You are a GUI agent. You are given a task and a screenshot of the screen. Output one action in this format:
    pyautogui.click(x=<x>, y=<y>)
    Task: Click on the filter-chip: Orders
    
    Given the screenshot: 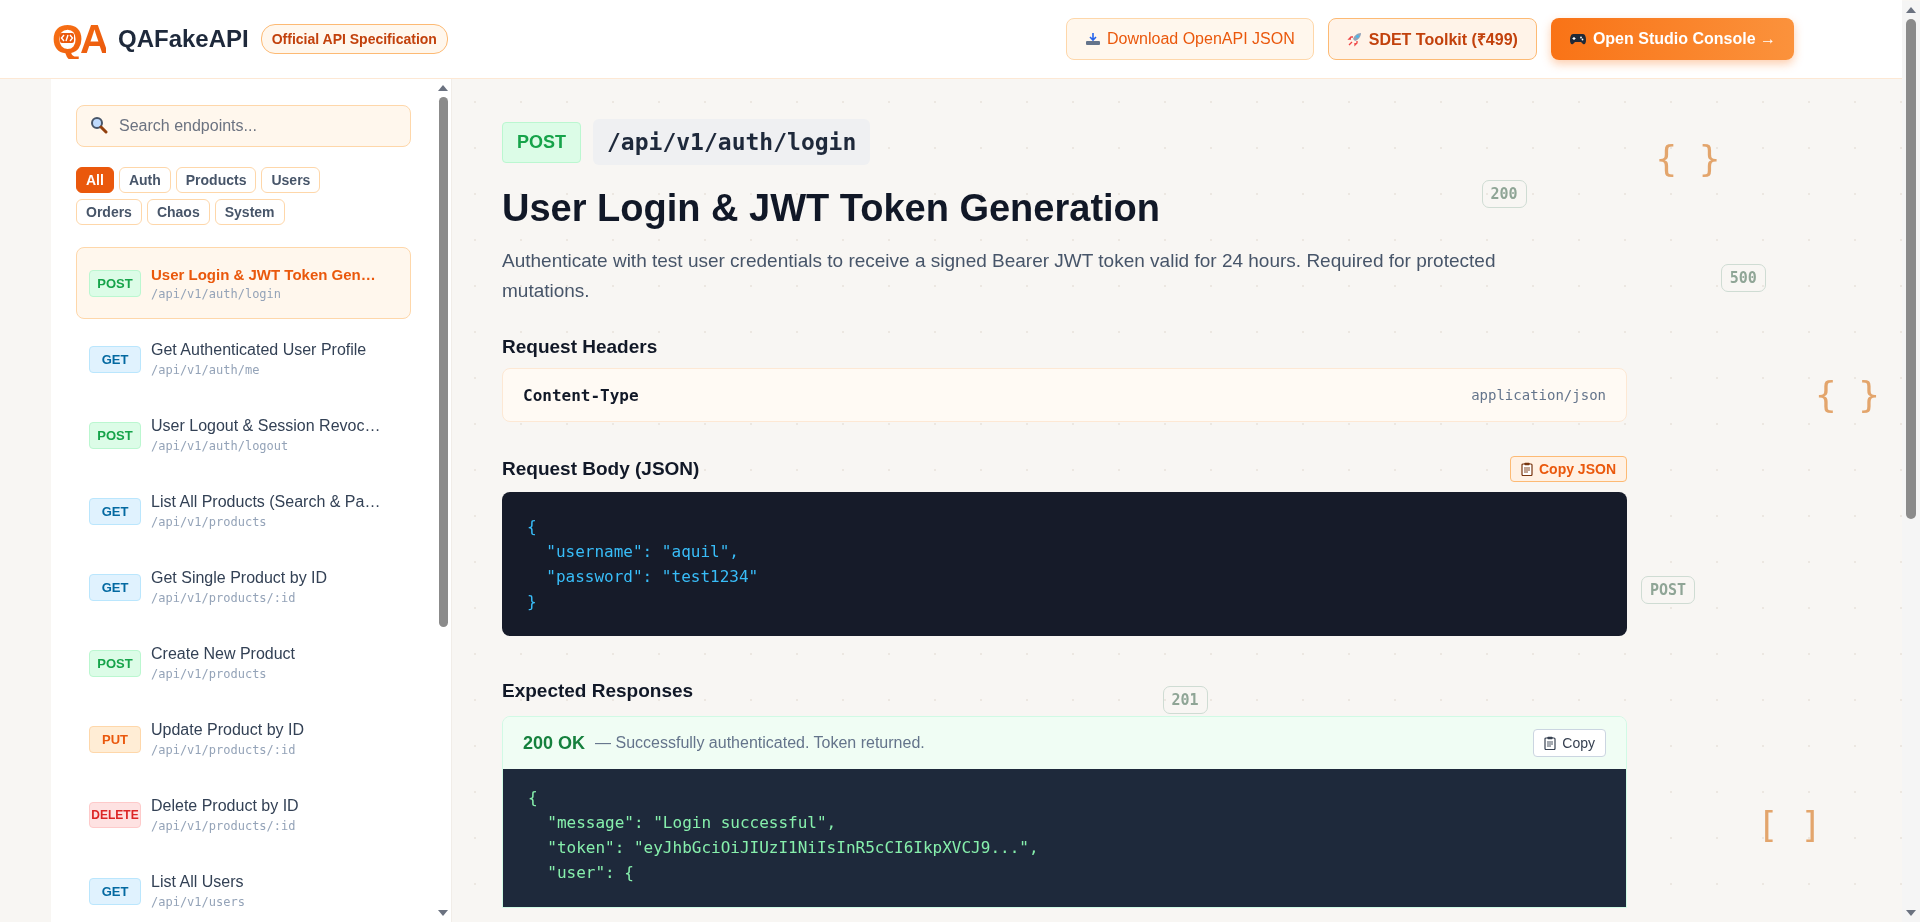 What is the action you would take?
    pyautogui.click(x=109, y=212)
    